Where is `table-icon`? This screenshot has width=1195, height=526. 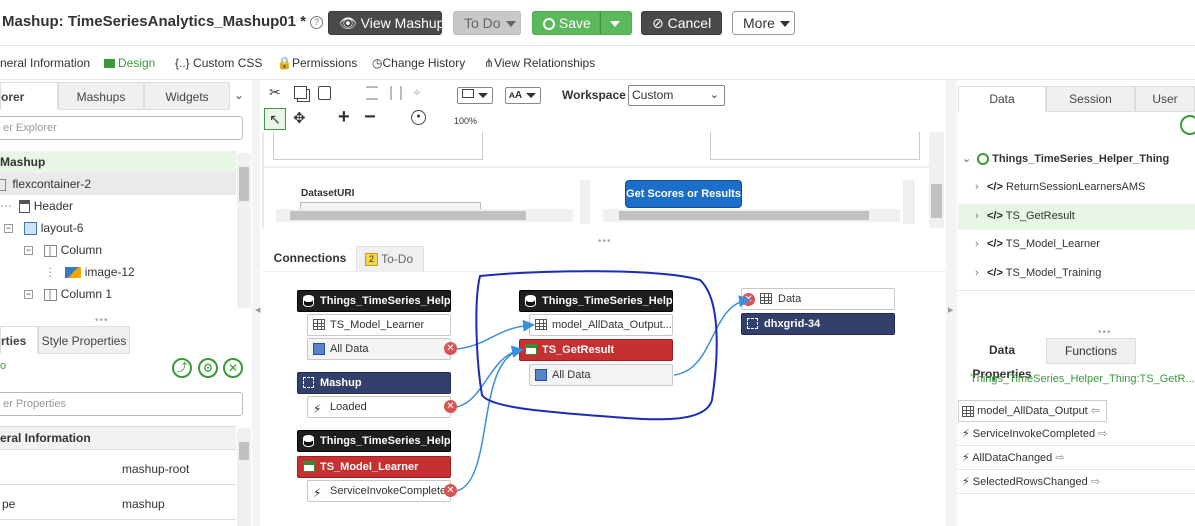
table-icon is located at coordinates (968, 411).